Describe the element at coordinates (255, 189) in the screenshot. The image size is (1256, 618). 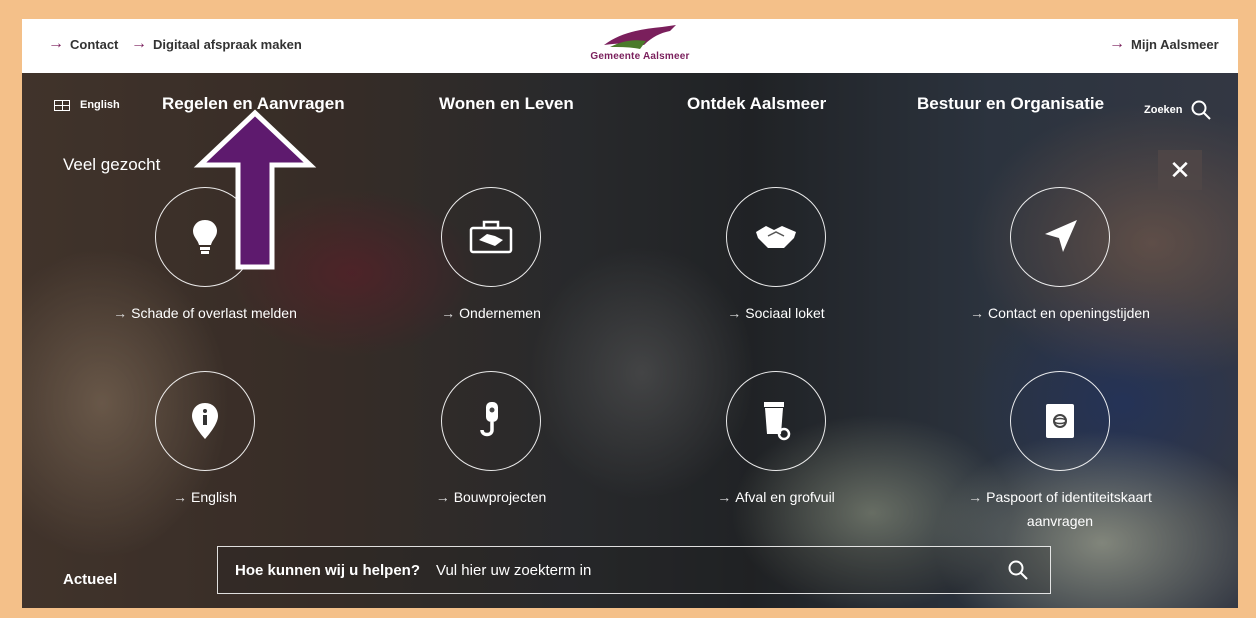
I see `annotation-arrow-icon` at that location.